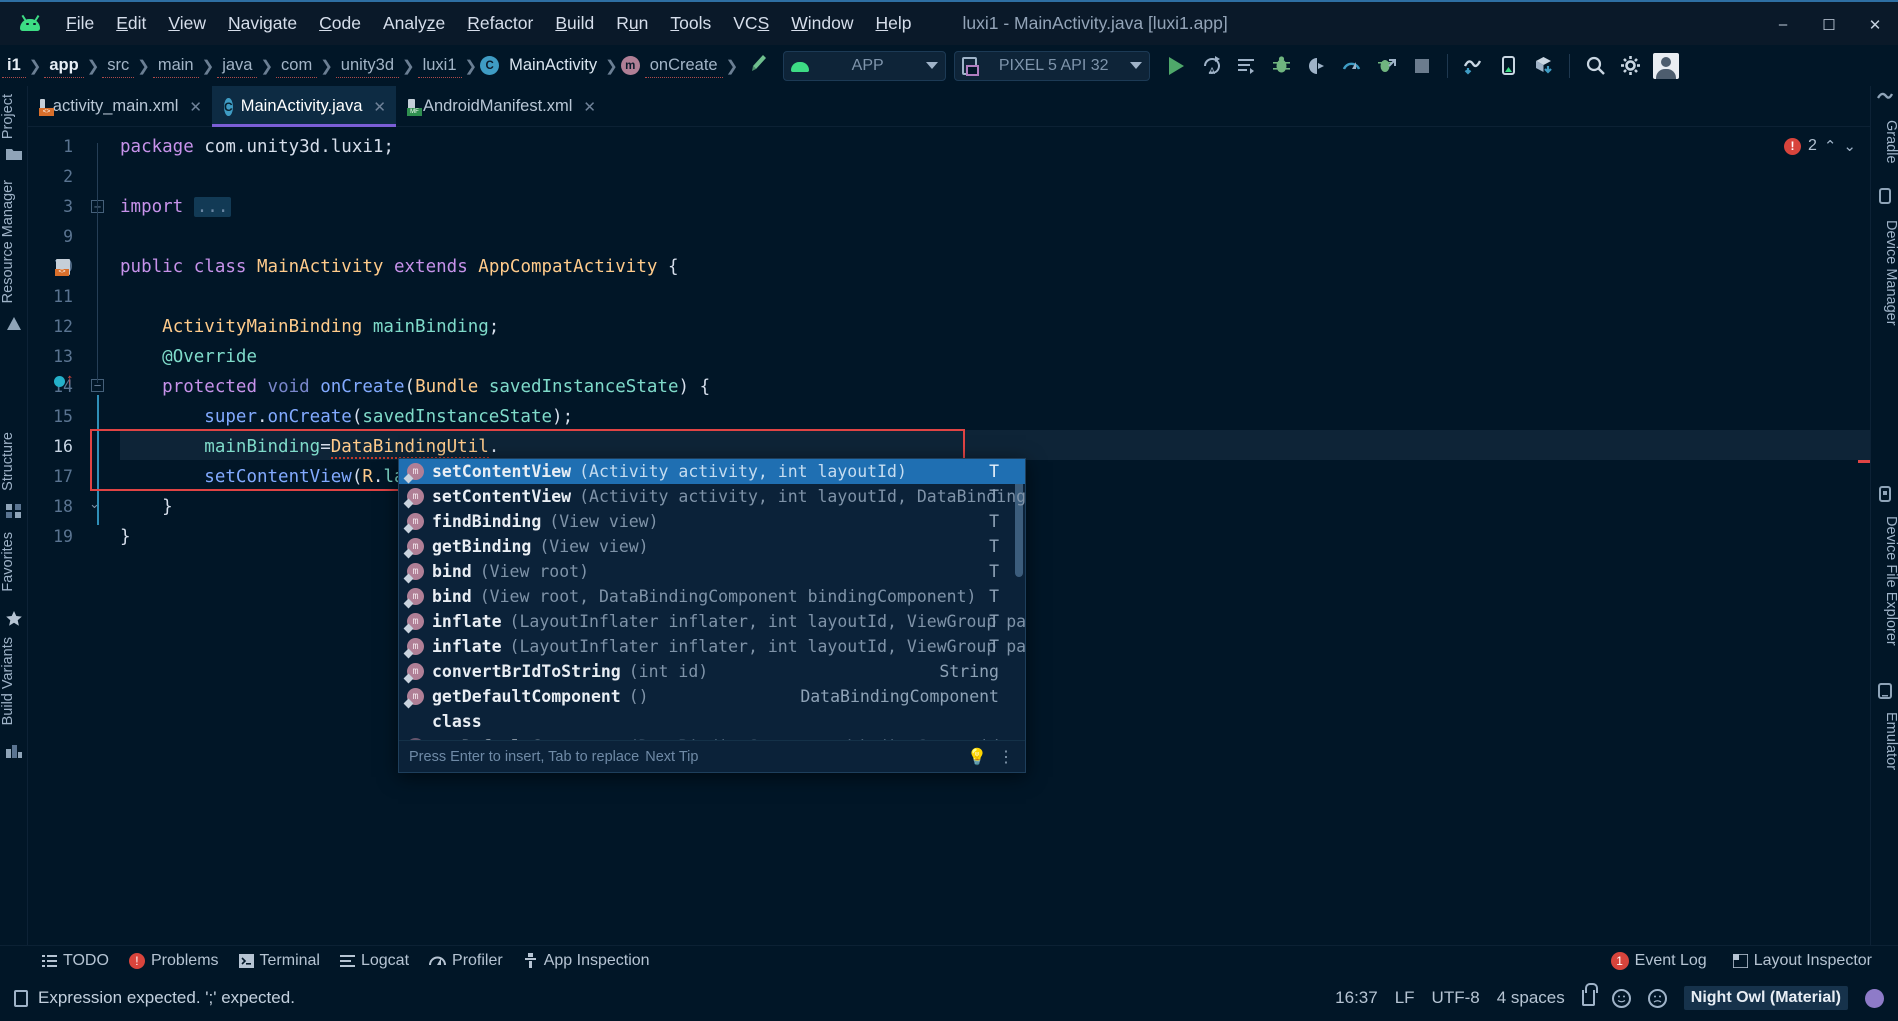 This screenshot has width=1898, height=1021. What do you see at coordinates (501, 106) in the screenshot?
I see `tab-androidmanifest-xml: AndroidManifest.xml ✕` at bounding box center [501, 106].